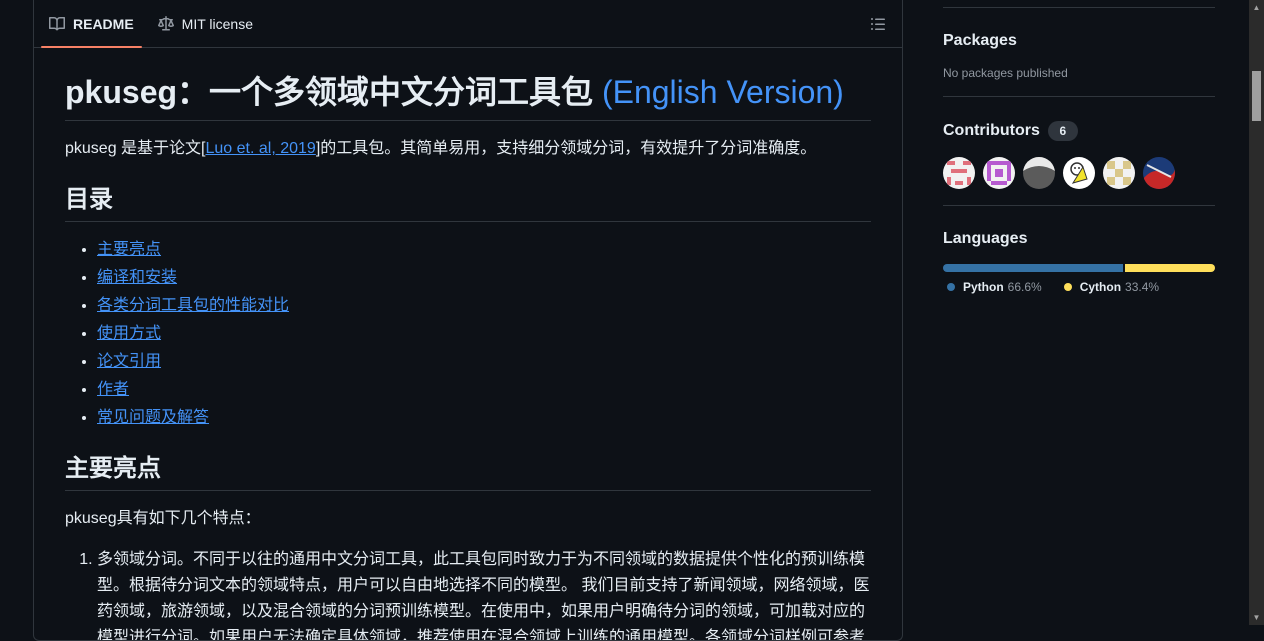 The image size is (1264, 641). I want to click on english-version-link: (English Version), so click(723, 92).